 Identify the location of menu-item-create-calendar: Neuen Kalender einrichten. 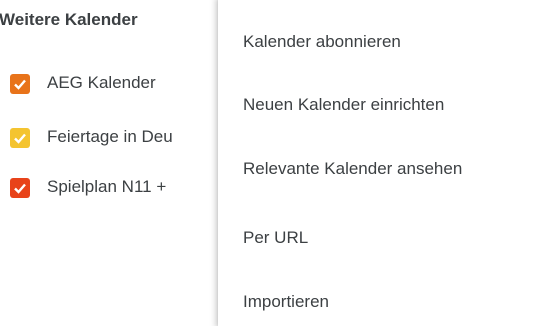
(378, 105).